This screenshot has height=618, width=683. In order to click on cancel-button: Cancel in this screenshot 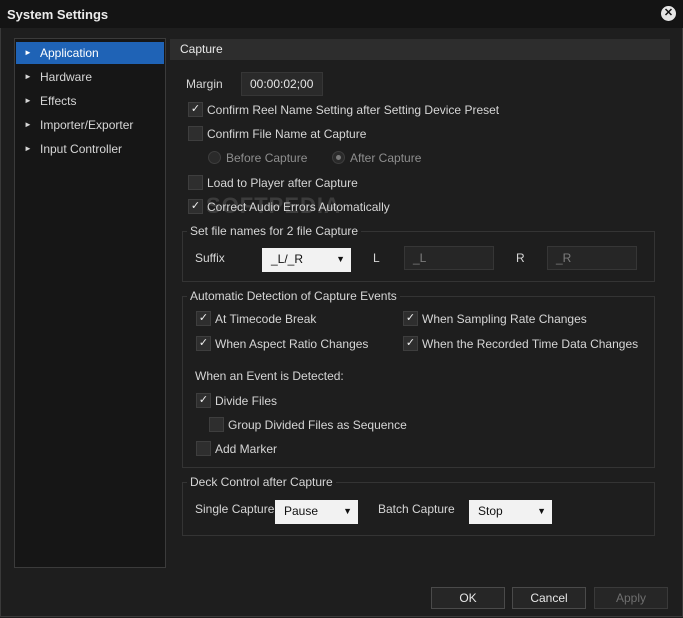, I will do `click(549, 598)`.